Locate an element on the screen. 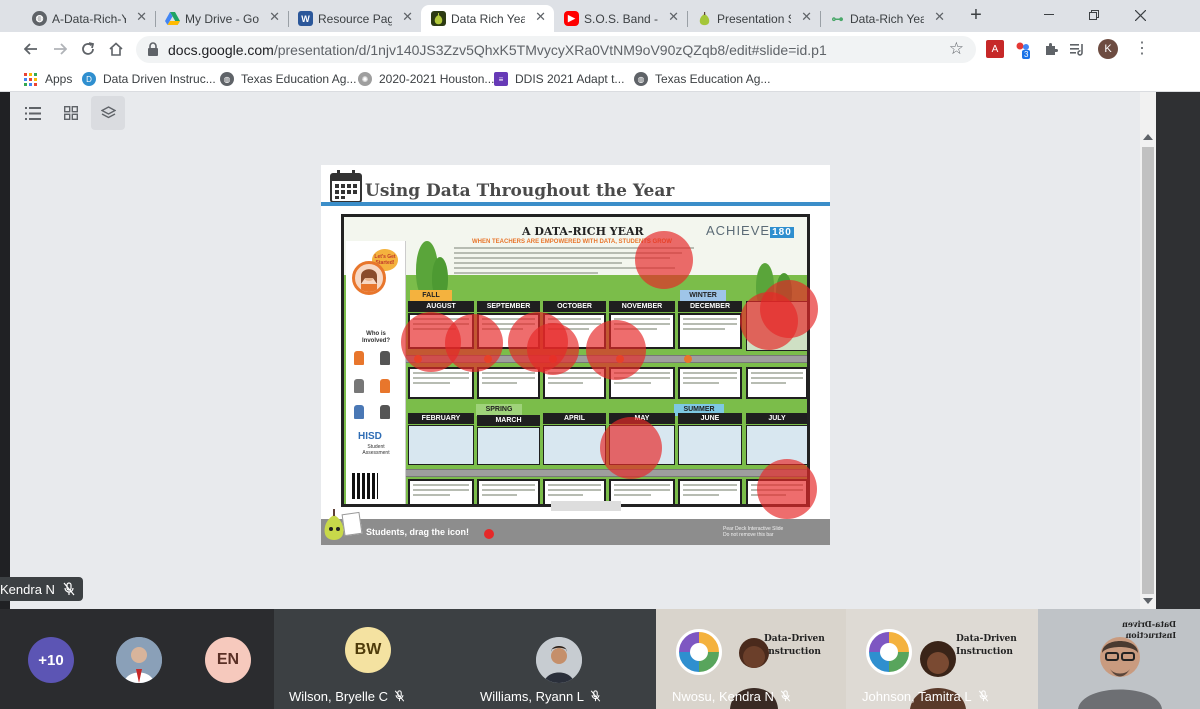 This screenshot has width=1200, height=709. profile-avatar: K is located at coordinates (1108, 49).